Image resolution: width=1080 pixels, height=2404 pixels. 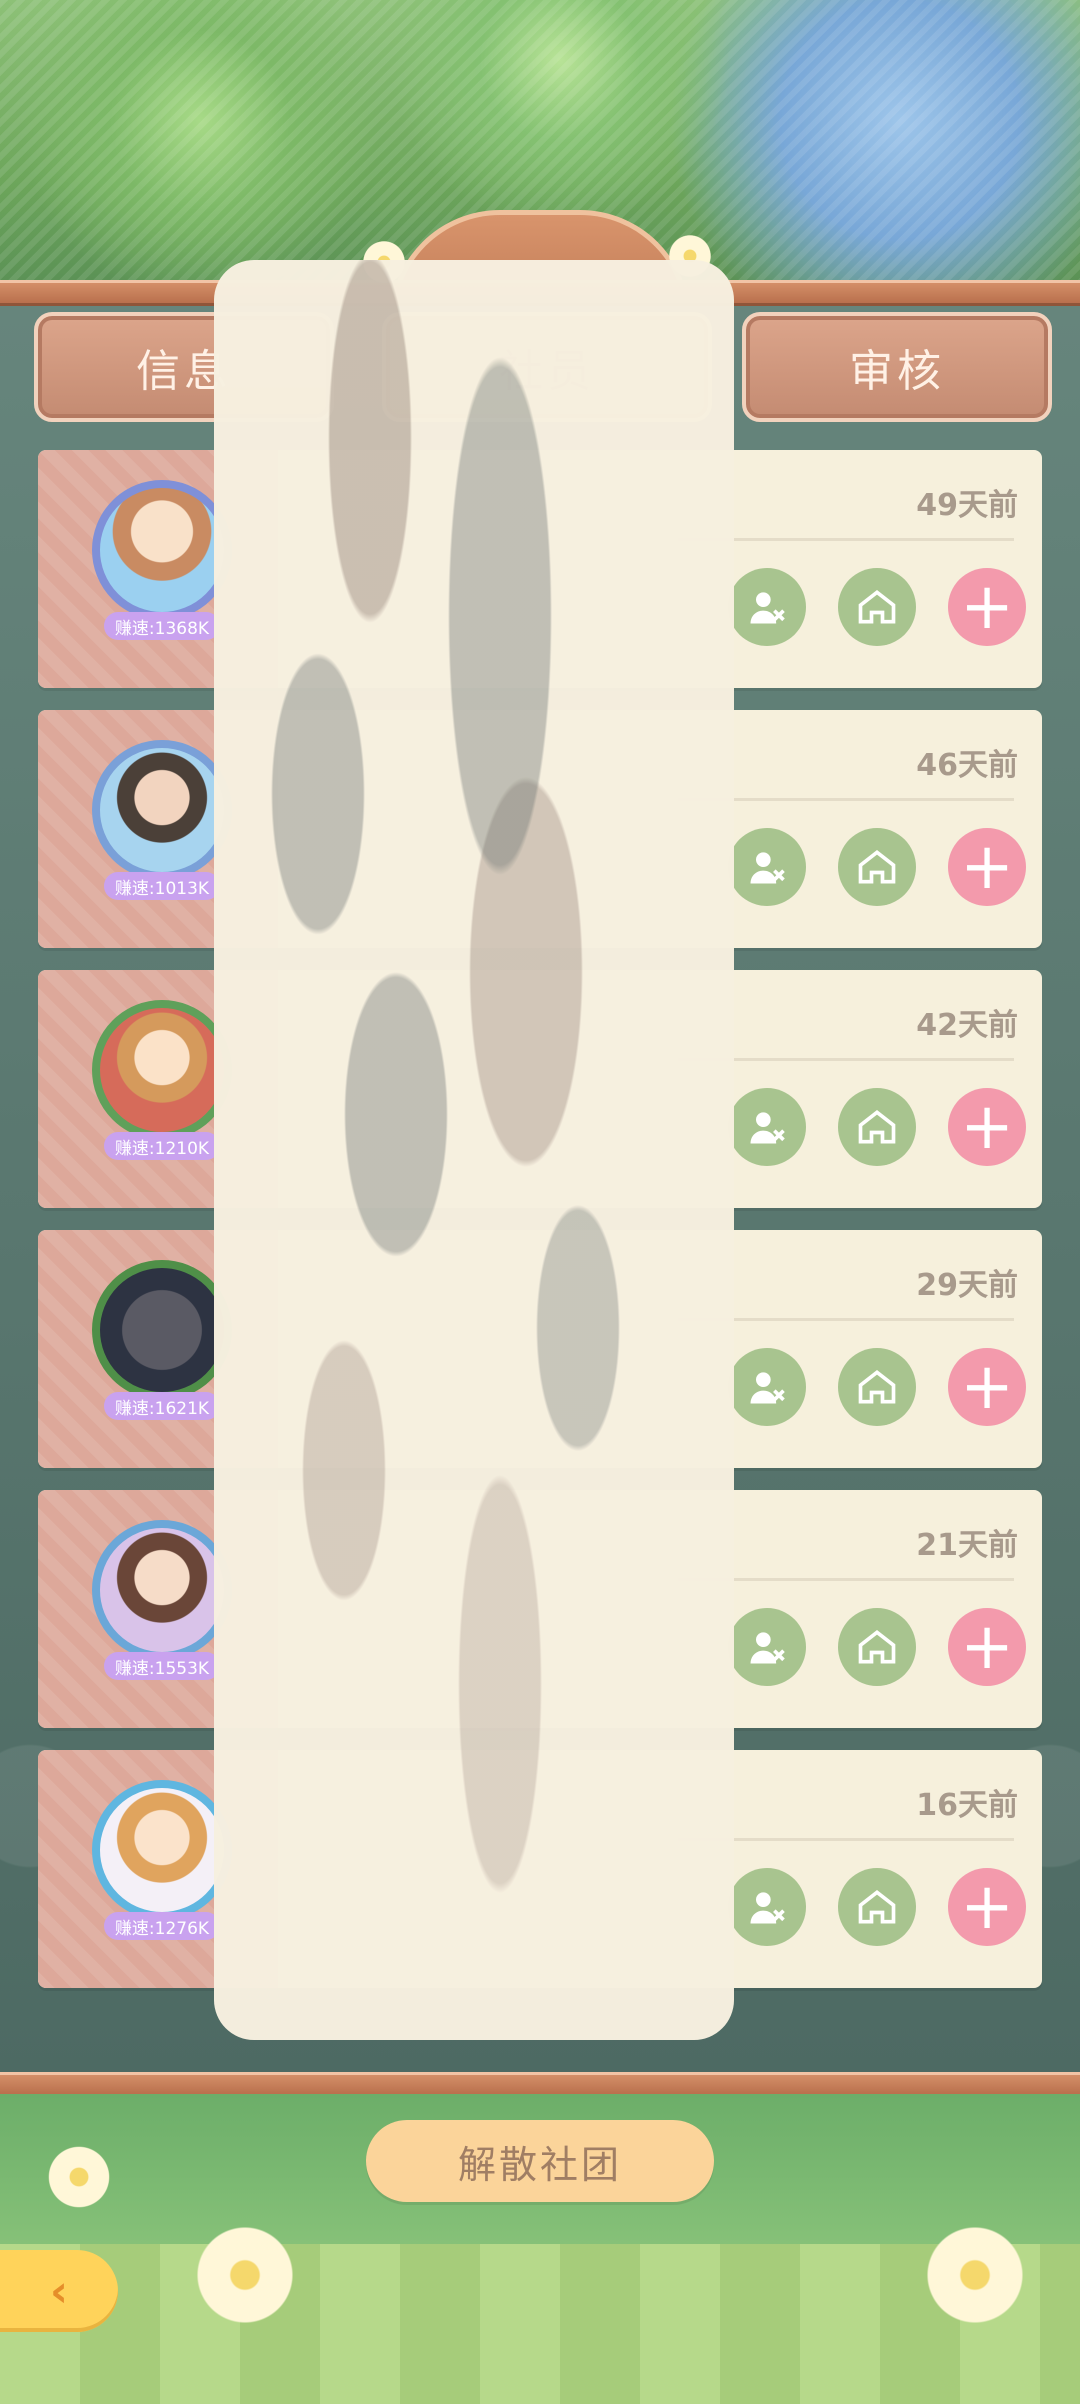 What do you see at coordinates (967, 1025) in the screenshot?
I see `joined-days: 42天前` at bounding box center [967, 1025].